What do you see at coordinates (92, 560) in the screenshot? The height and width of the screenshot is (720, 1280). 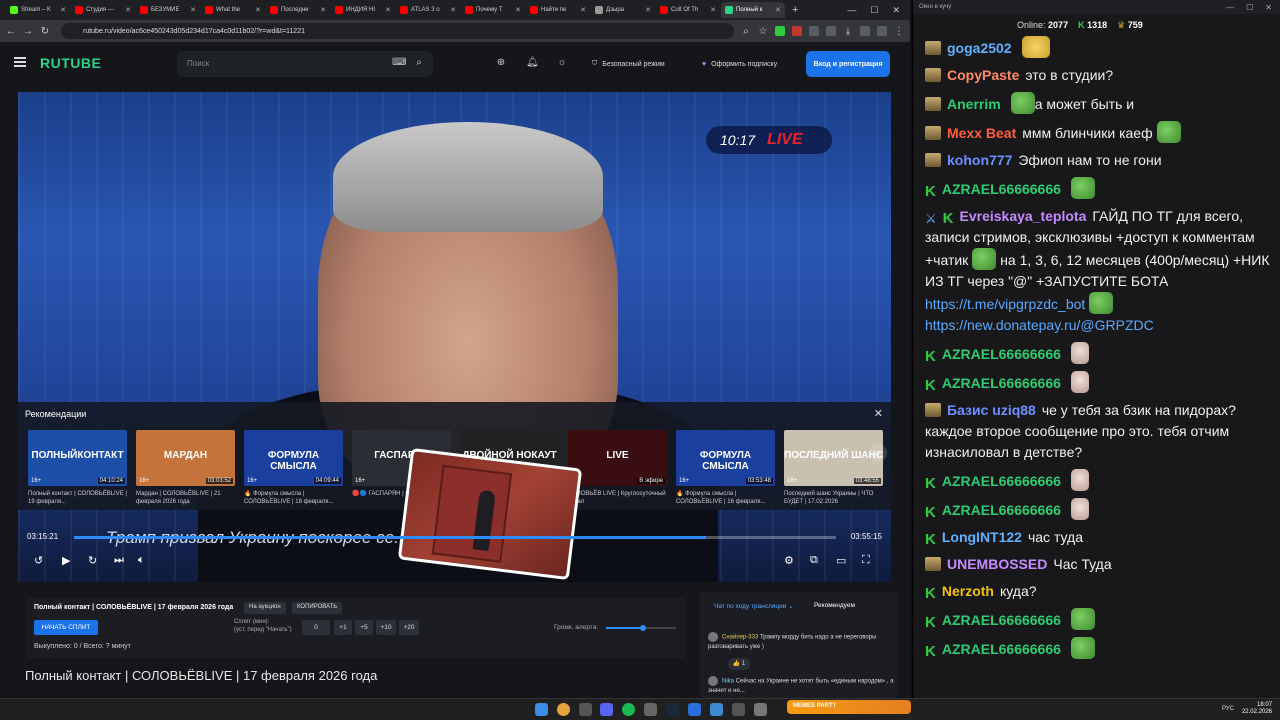 I see `forward-10-icon: ↻` at bounding box center [92, 560].